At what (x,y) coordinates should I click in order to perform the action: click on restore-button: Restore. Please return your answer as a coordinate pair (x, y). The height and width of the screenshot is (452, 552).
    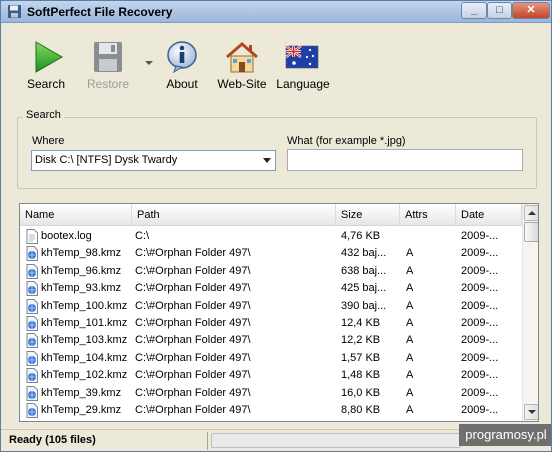
    Looking at the image, I should click on (108, 62).